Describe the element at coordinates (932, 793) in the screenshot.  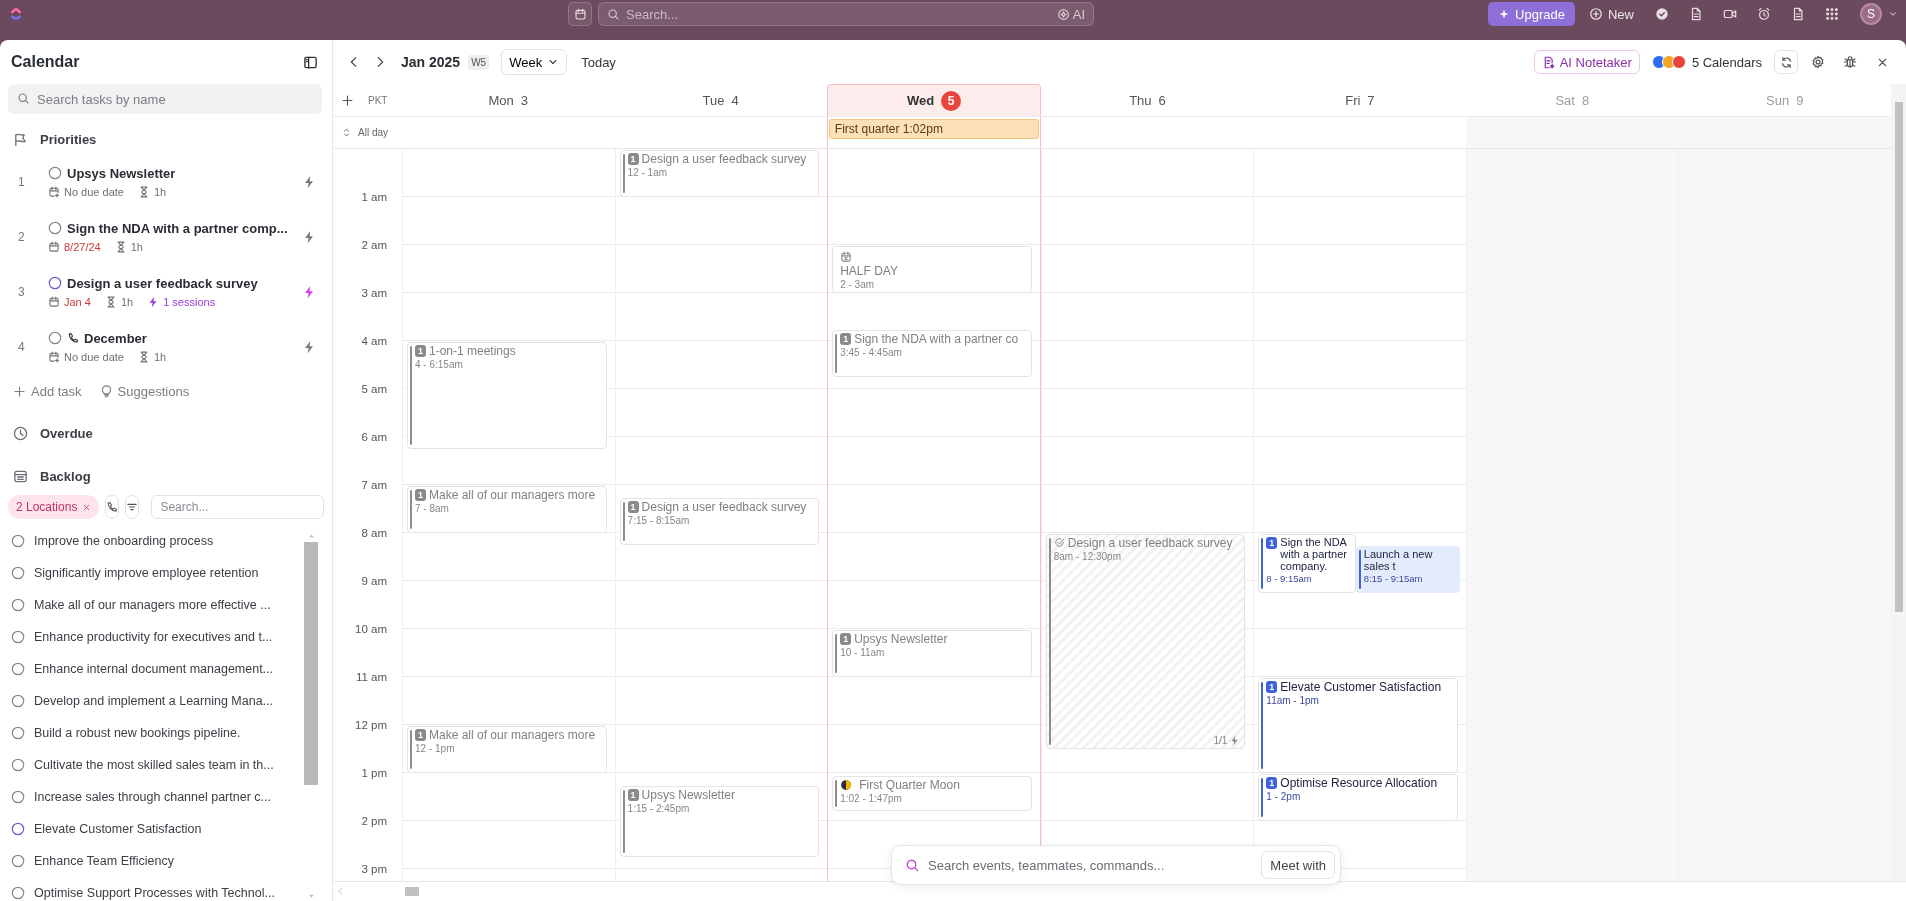
I see `calendar-event: First Quarter Moon 1:02 - 1:47pm` at that location.